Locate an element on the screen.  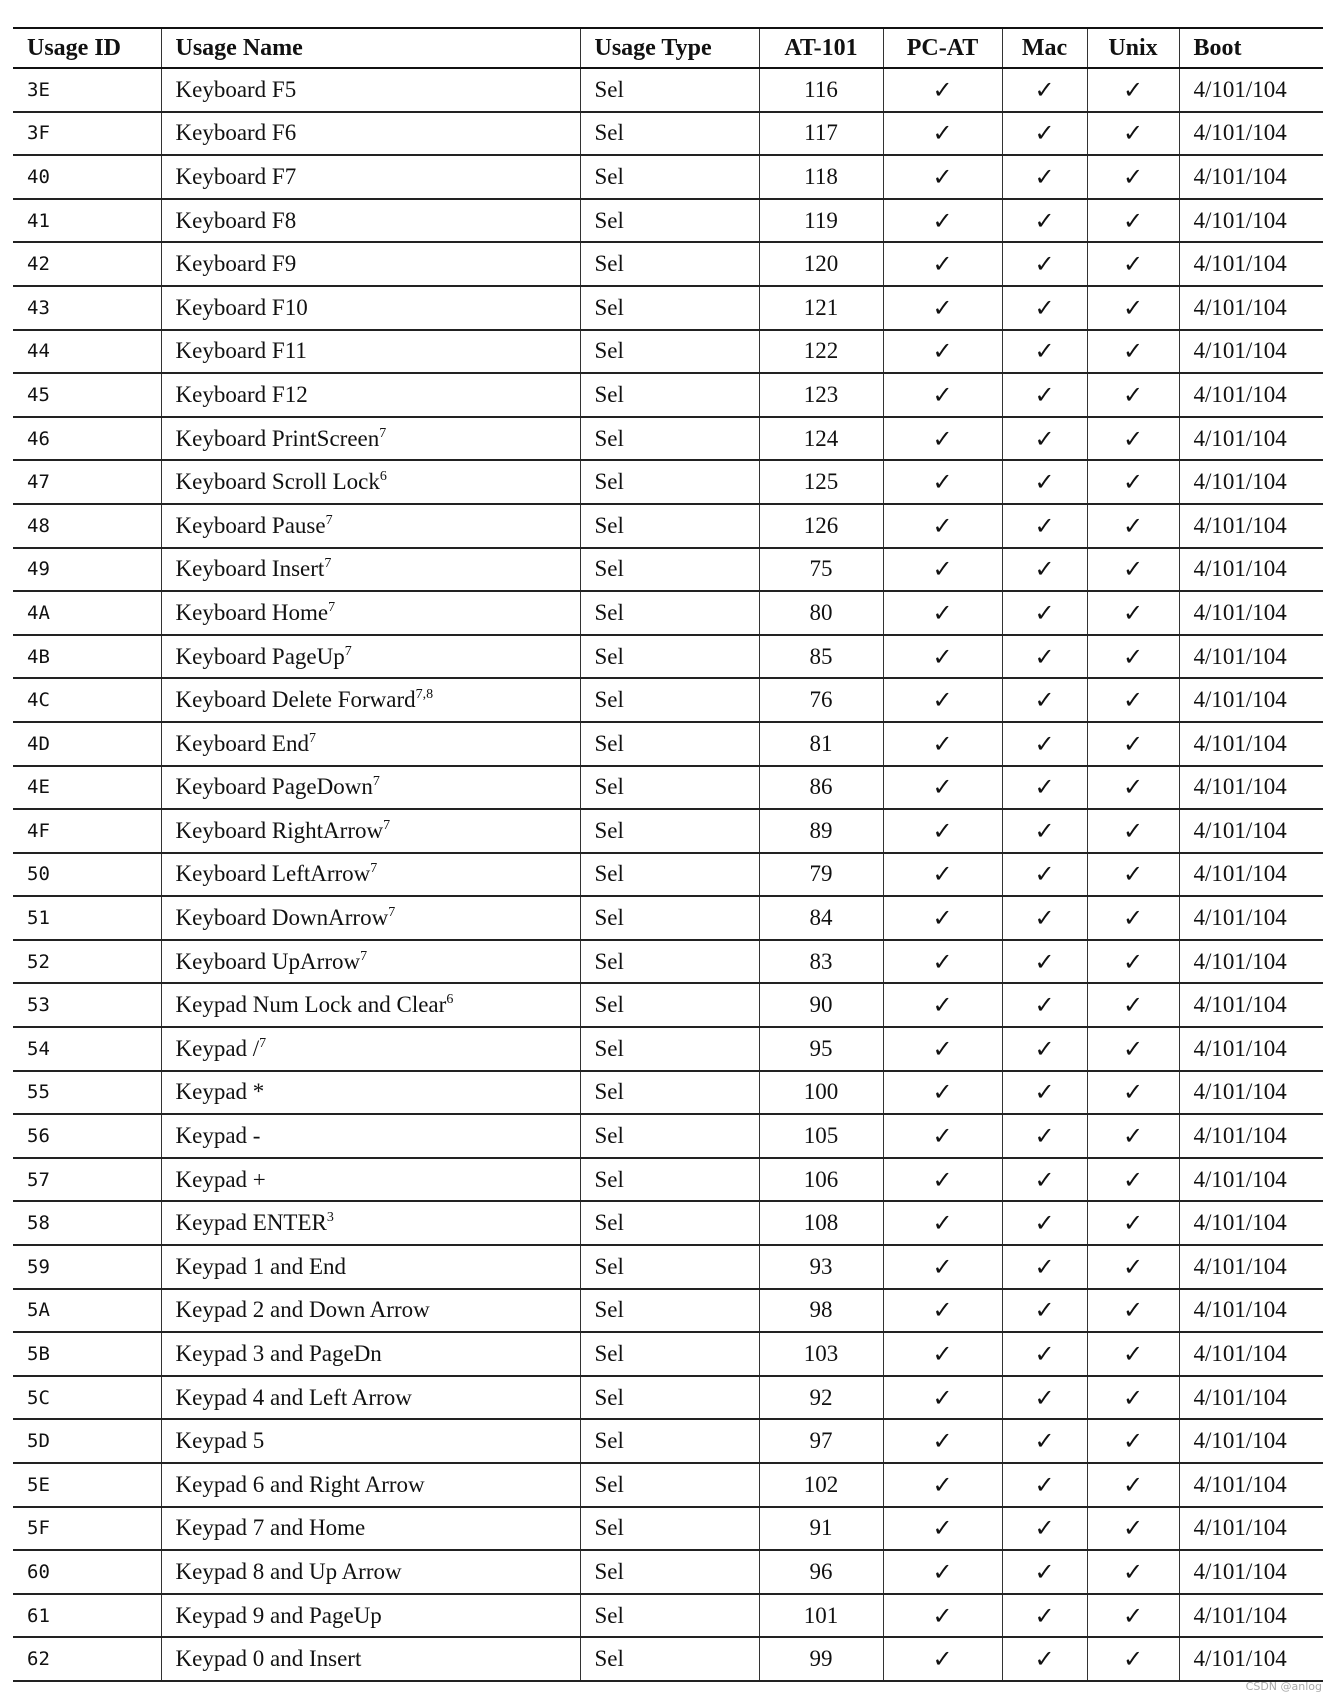
at101-code: 85 is located at coordinates (821, 657).